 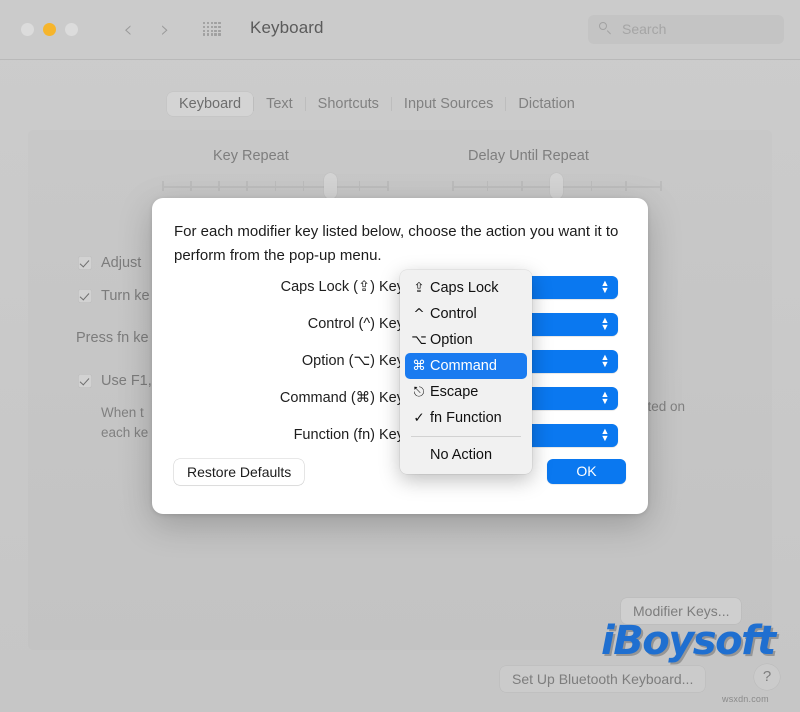 What do you see at coordinates (287, 27) in the screenshot?
I see `page-title: Keyboard` at bounding box center [287, 27].